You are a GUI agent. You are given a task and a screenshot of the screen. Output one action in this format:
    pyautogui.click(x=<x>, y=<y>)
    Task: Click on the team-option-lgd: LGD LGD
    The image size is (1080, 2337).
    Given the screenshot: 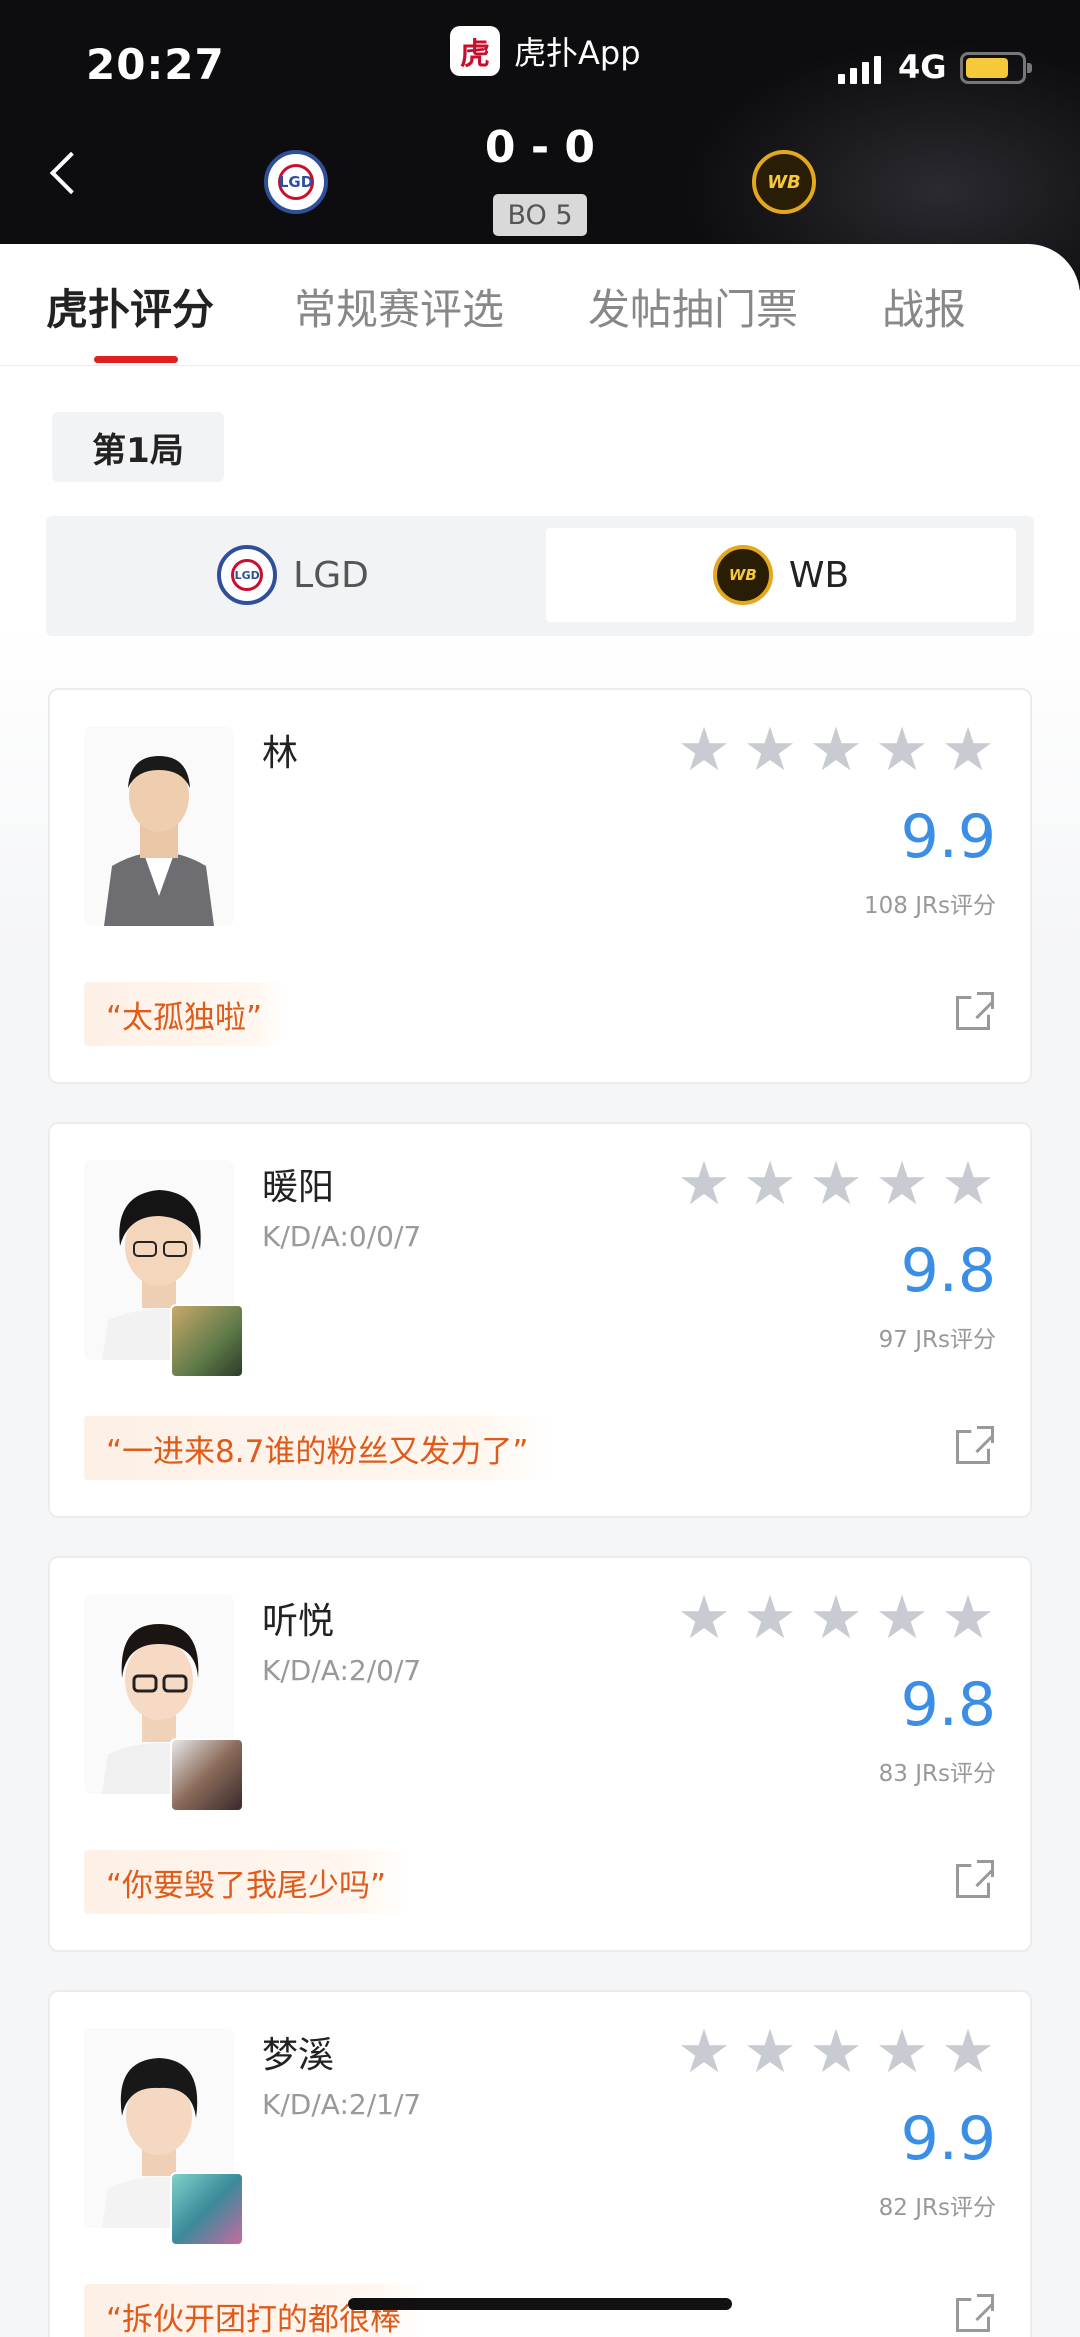 What is the action you would take?
    pyautogui.click(x=293, y=575)
    